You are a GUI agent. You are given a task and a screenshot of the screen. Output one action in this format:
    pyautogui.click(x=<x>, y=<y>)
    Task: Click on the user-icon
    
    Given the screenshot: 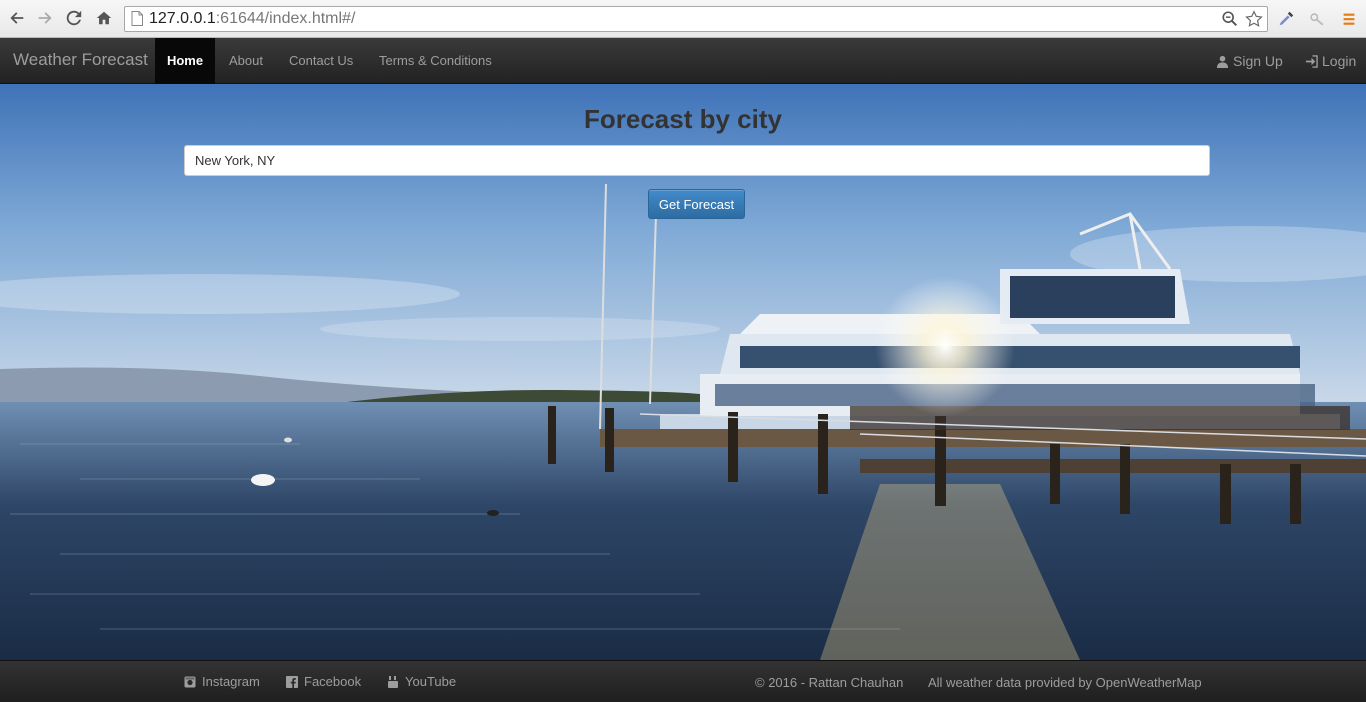 What is the action you would take?
    pyautogui.click(x=1222, y=61)
    